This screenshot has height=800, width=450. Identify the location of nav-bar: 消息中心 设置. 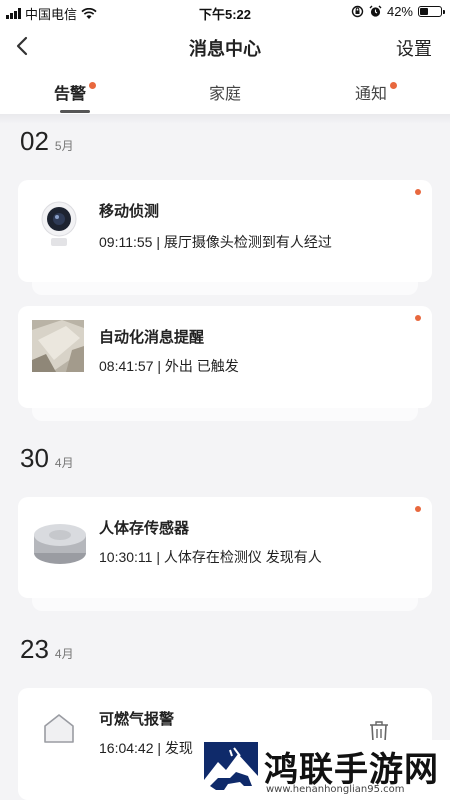
(225, 46).